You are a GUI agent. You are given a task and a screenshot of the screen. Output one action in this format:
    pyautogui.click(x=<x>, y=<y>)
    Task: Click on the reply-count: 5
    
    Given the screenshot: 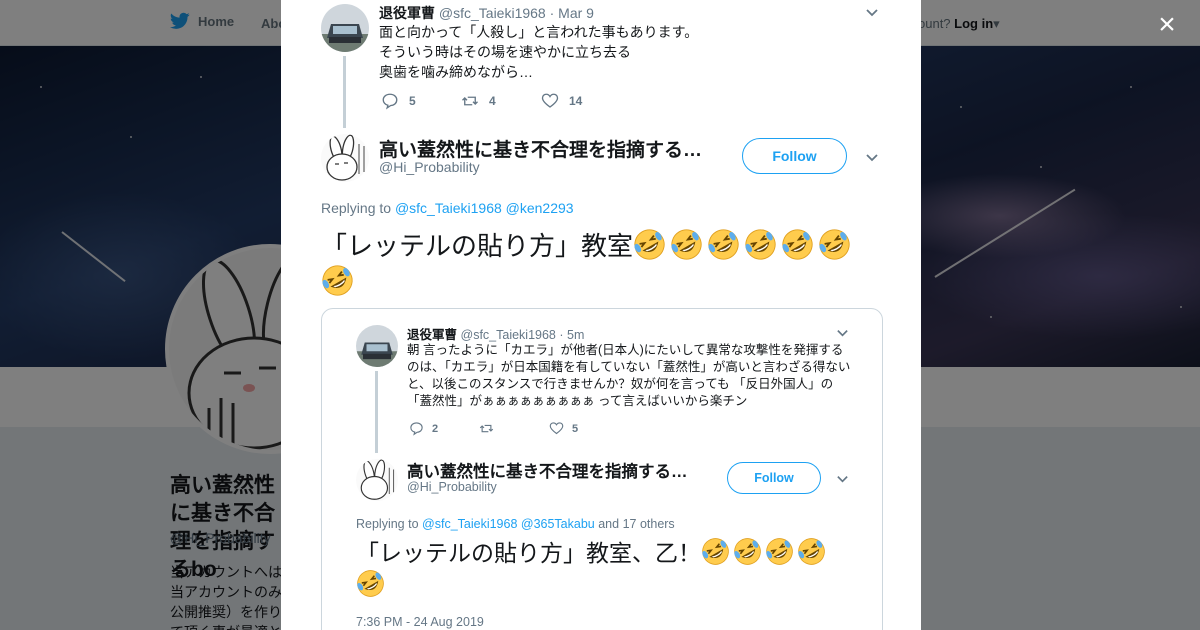 What is the action you would take?
    pyautogui.click(x=412, y=101)
    